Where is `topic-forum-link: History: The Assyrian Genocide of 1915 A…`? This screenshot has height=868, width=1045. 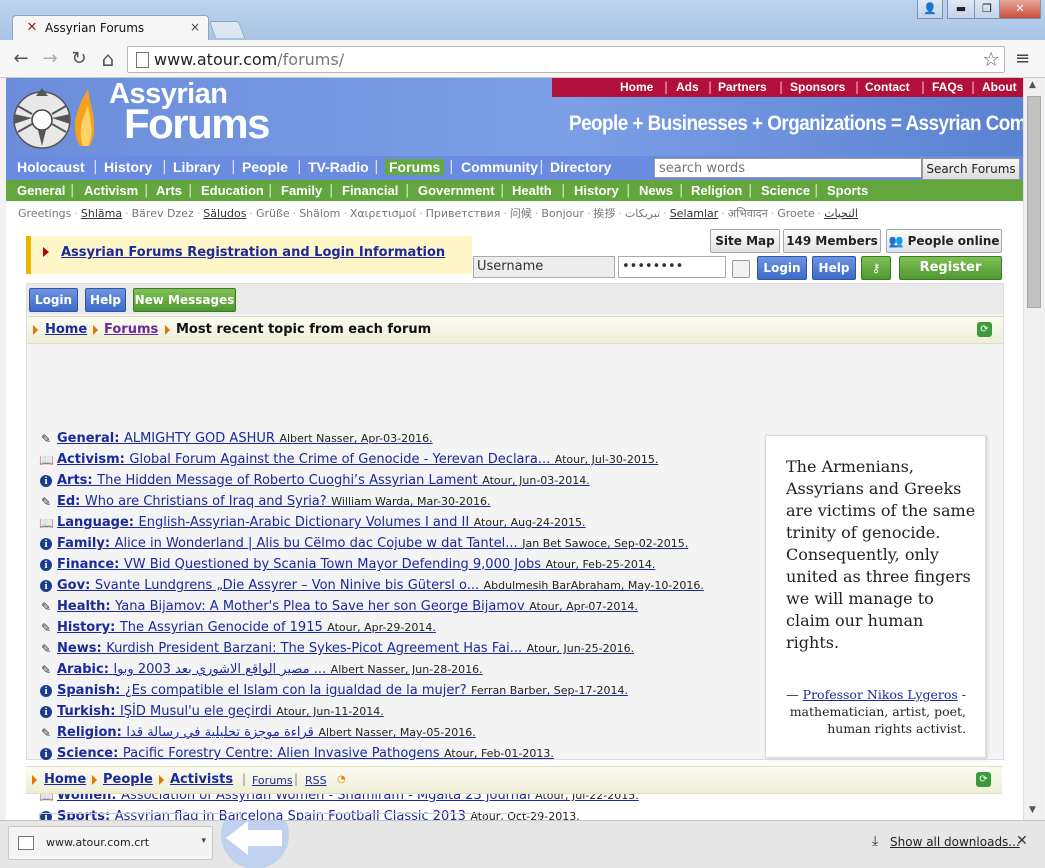
topic-forum-link: History: The Assyrian Genocide of 1915 A… is located at coordinates (246, 627).